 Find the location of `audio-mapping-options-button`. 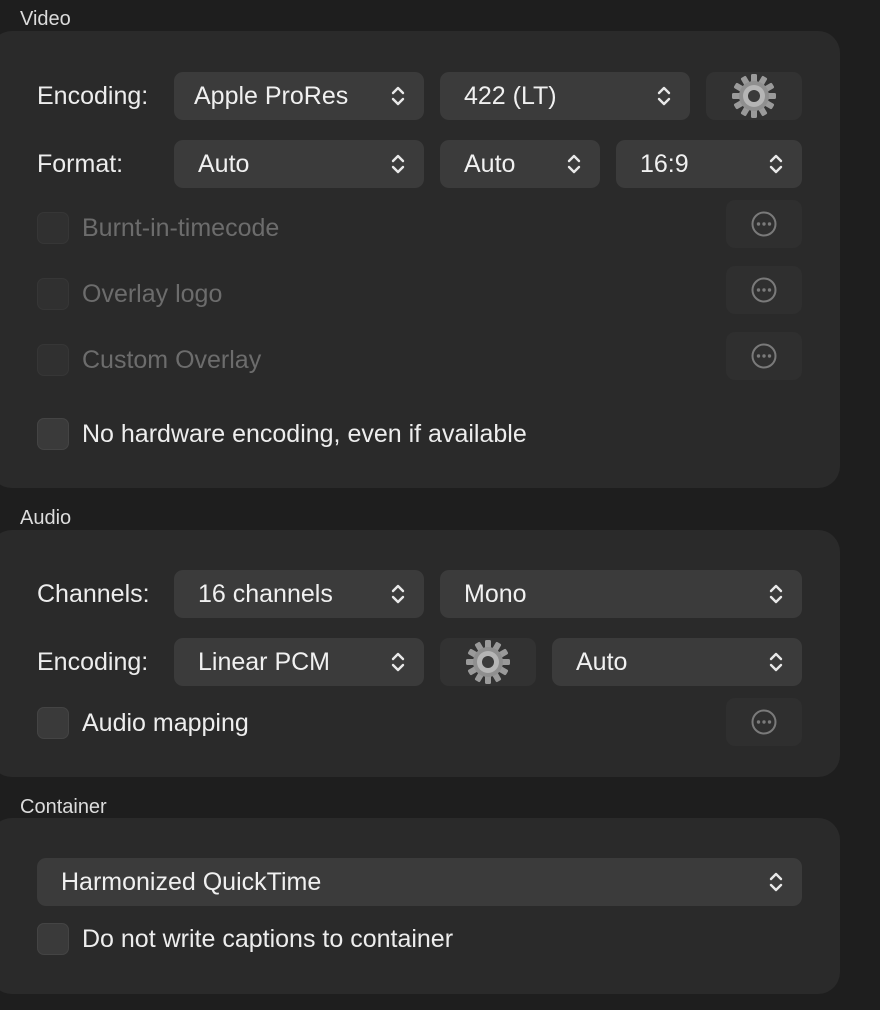

audio-mapping-options-button is located at coordinates (764, 722).